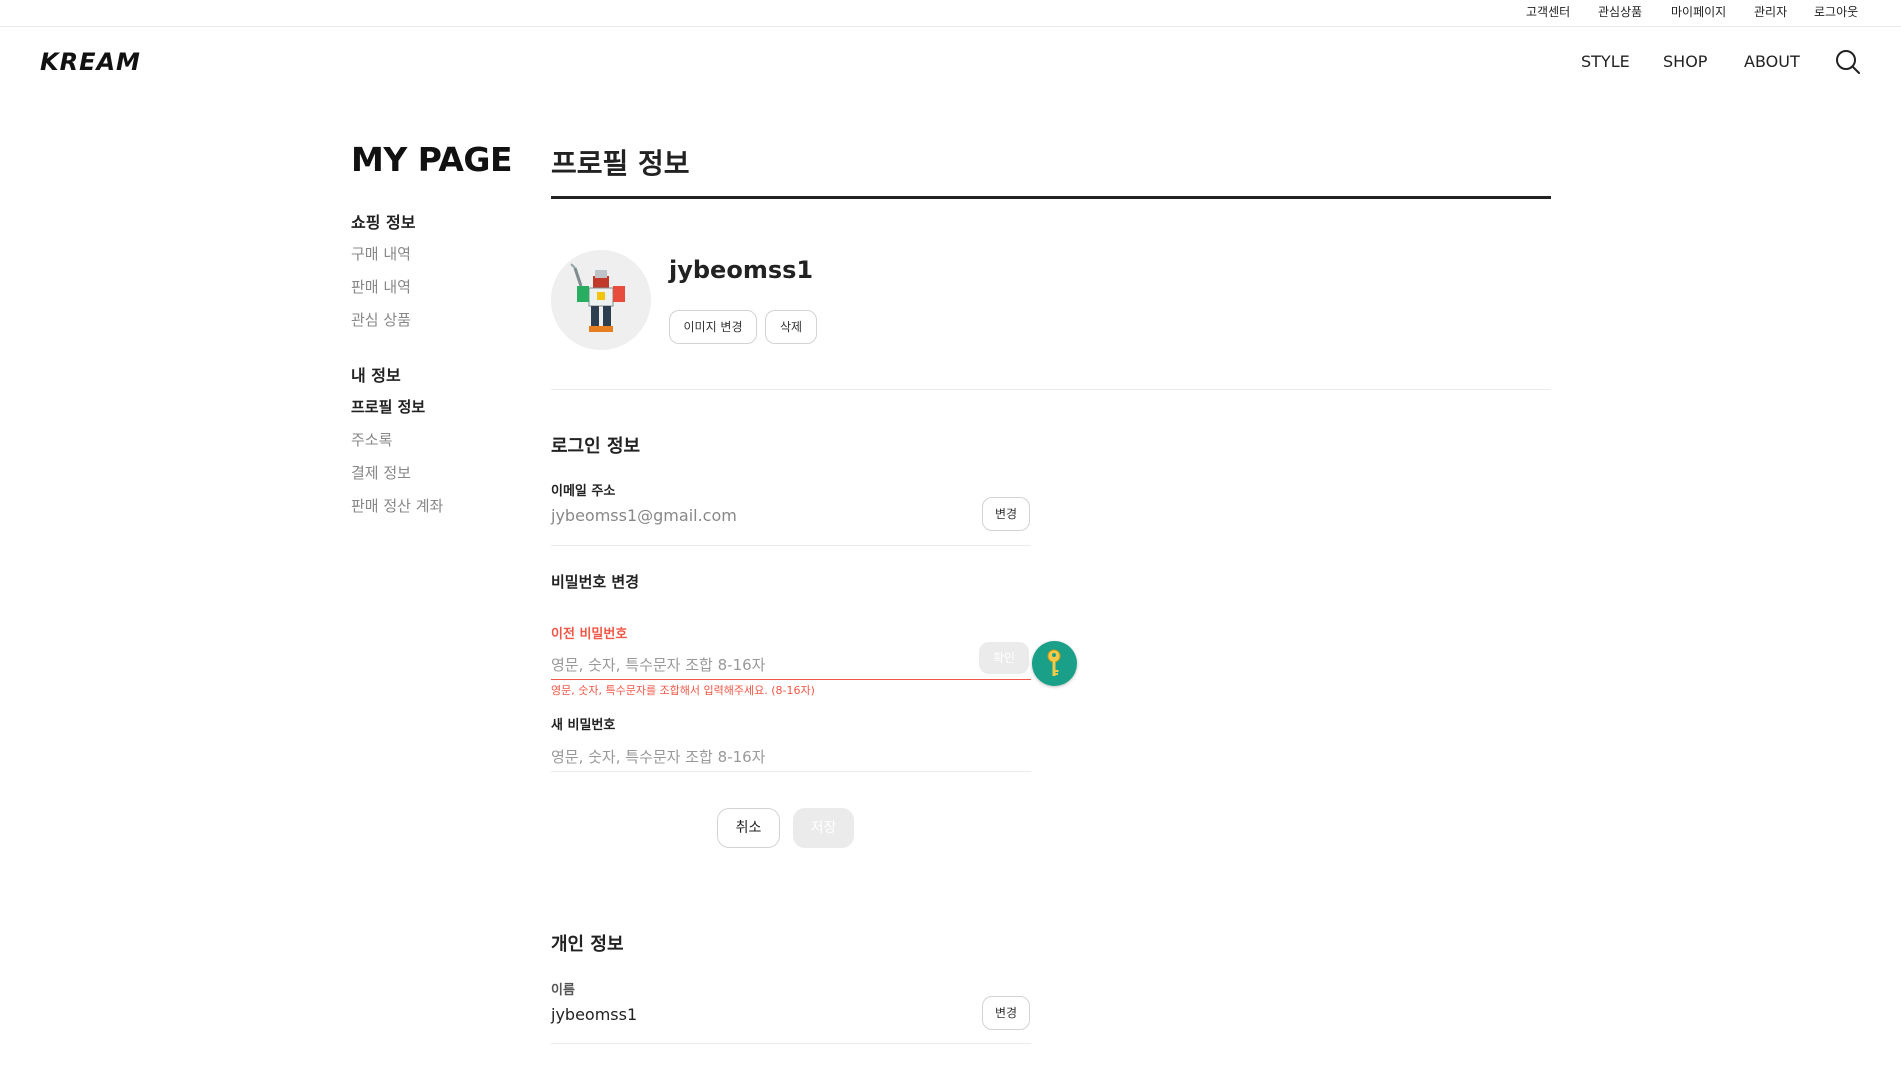  I want to click on personal-info-title: 개인 정보, so click(587, 944).